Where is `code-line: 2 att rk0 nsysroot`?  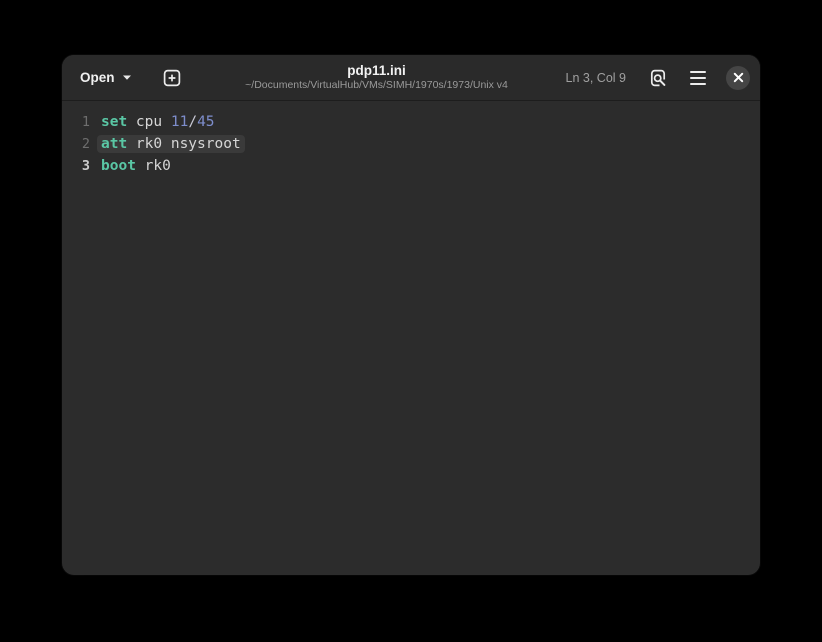 code-line: 2 att rk0 nsysroot is located at coordinates (411, 144).